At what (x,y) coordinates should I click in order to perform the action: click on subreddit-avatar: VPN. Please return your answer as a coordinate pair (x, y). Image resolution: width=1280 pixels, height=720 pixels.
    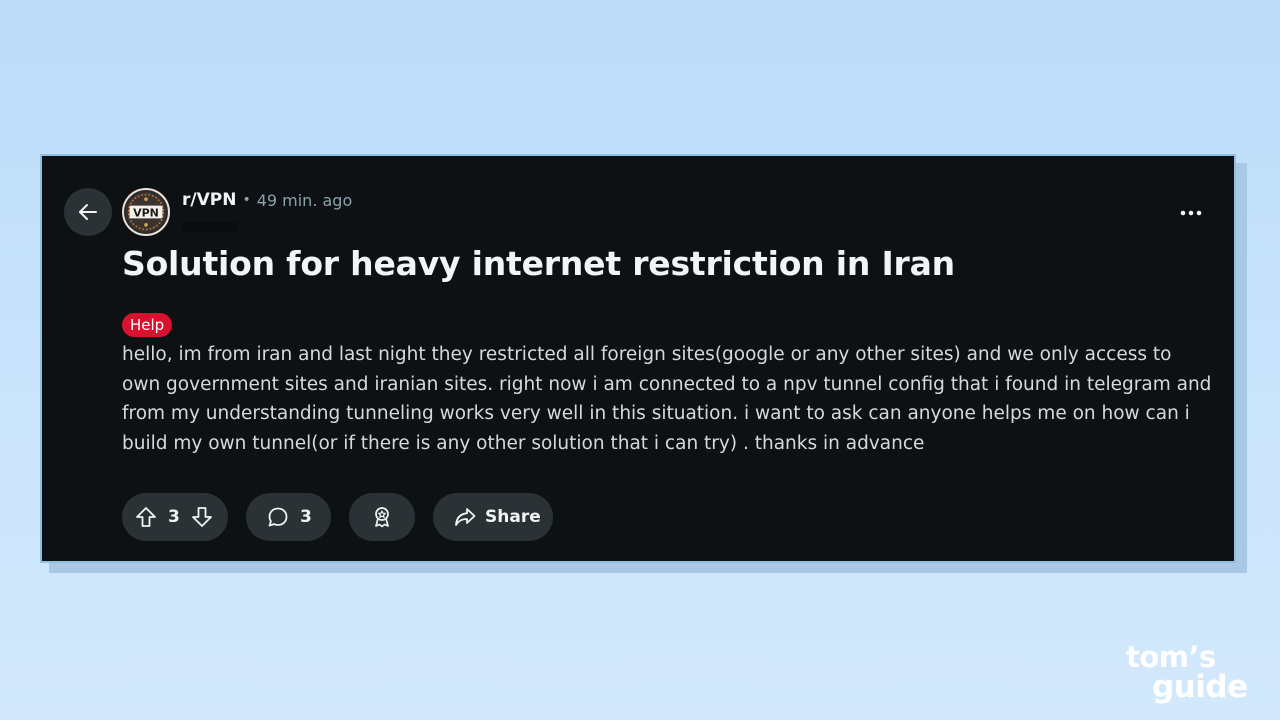
    Looking at the image, I should click on (146, 212).